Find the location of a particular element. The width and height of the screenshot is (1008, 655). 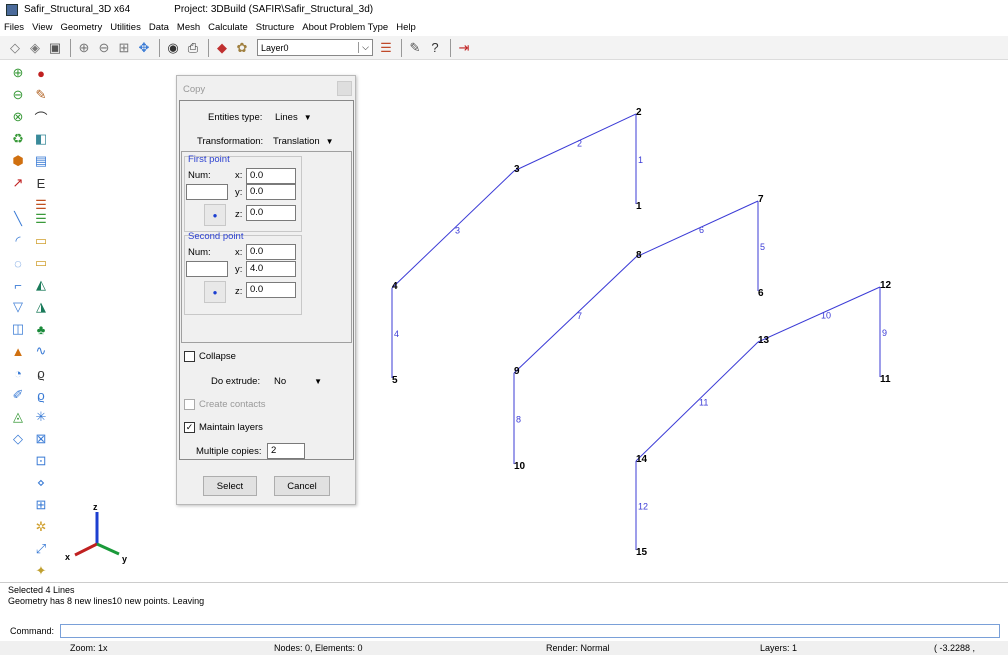

point-label: 12 is located at coordinates (886, 285).